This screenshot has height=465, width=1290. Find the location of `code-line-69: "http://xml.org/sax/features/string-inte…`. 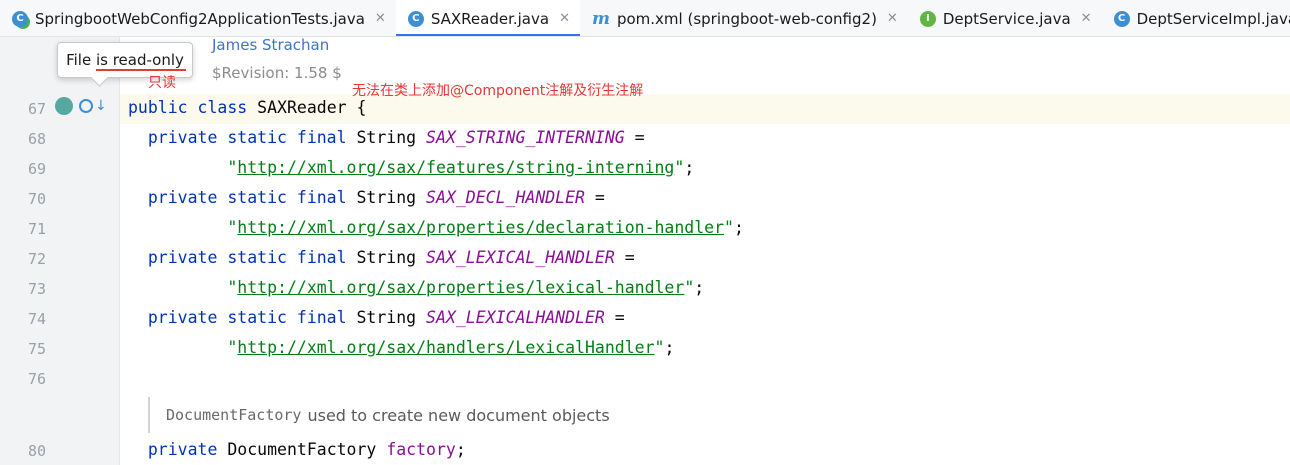

code-line-69: "http://xml.org/sax/features/string-inte… is located at coordinates (461, 167).